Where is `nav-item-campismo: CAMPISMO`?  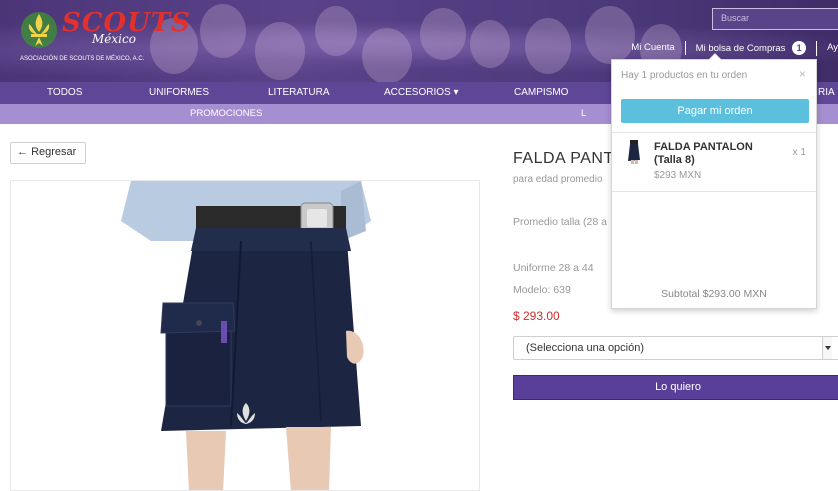 nav-item-campismo: CAMPISMO is located at coordinates (541, 92).